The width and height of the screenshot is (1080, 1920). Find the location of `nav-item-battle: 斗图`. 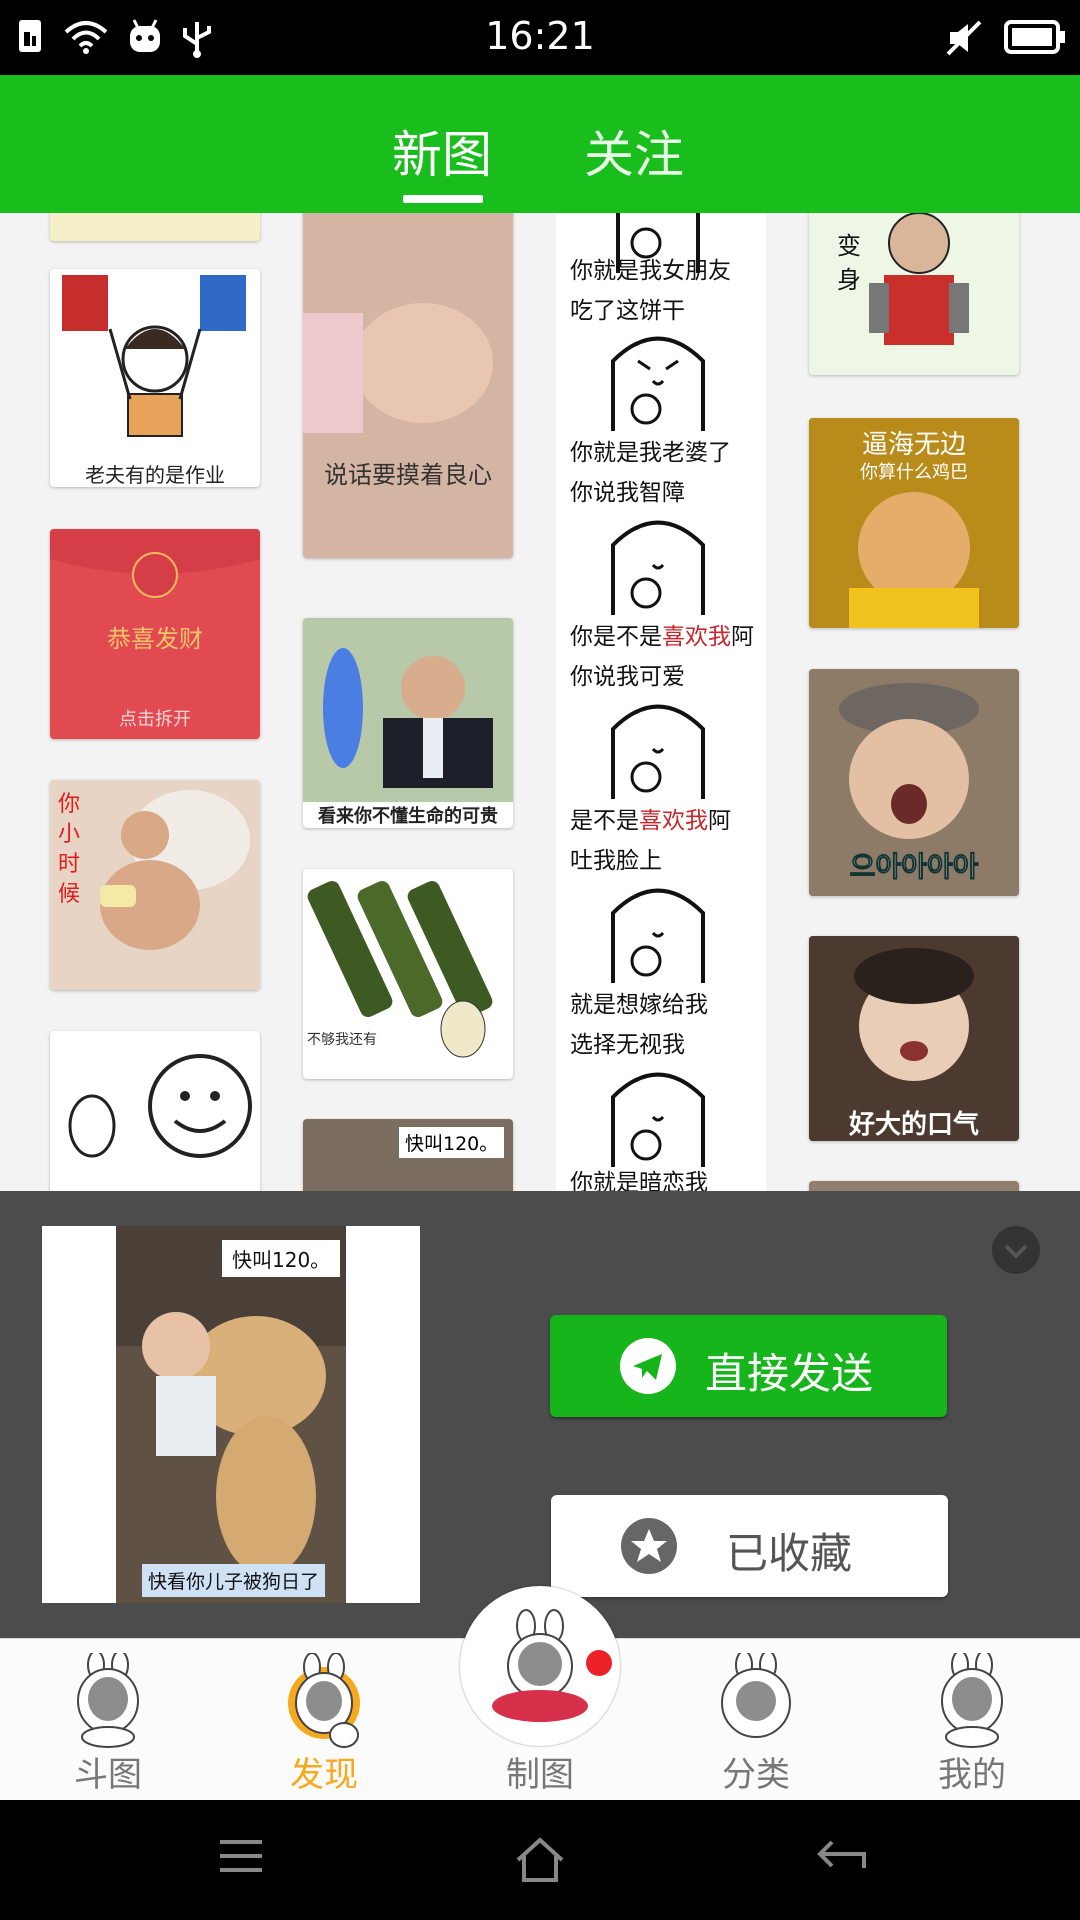

nav-item-battle: 斗图 is located at coordinates (108, 1720).